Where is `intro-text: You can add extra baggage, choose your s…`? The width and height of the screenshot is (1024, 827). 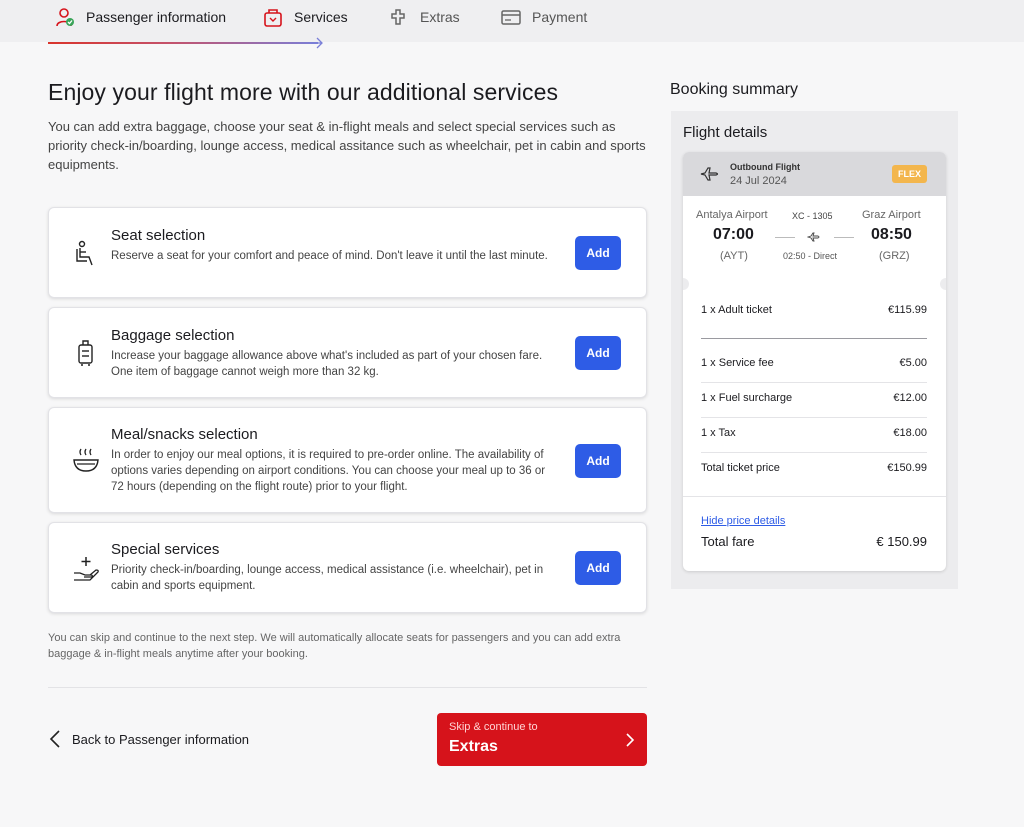 intro-text: You can add extra baggage, choose your s… is located at coordinates (347, 145).